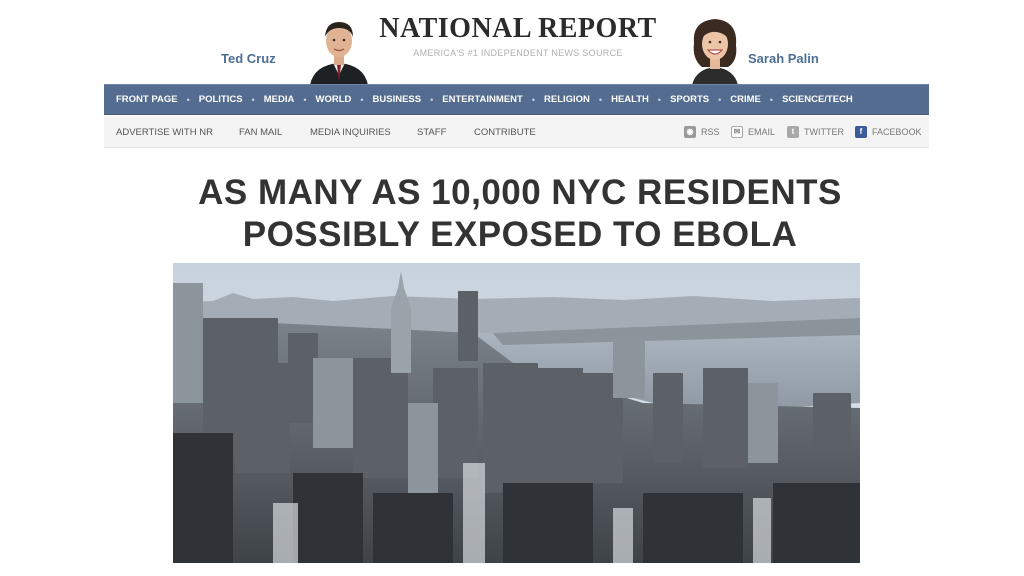 The height and width of the screenshot is (576, 1024). I want to click on pundit-headshot-left, so click(339, 49).